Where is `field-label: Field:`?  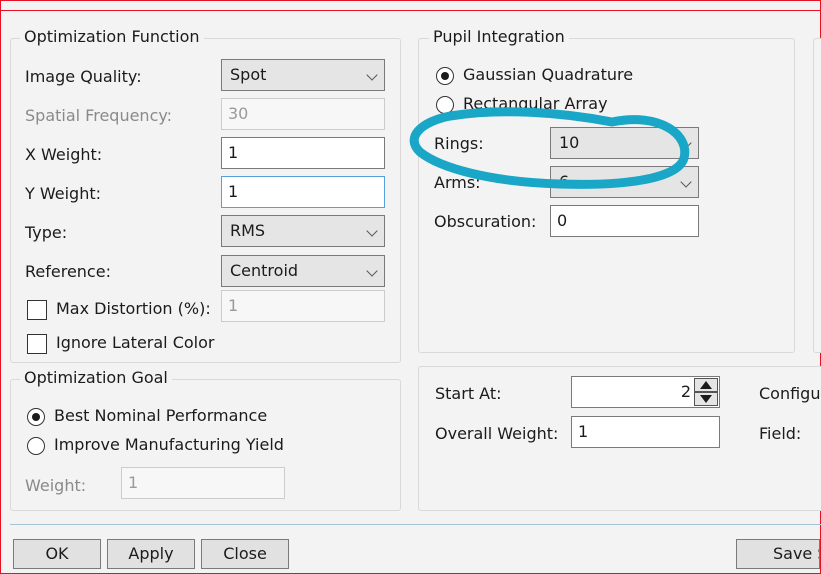
field-label: Field: is located at coordinates (780, 433).